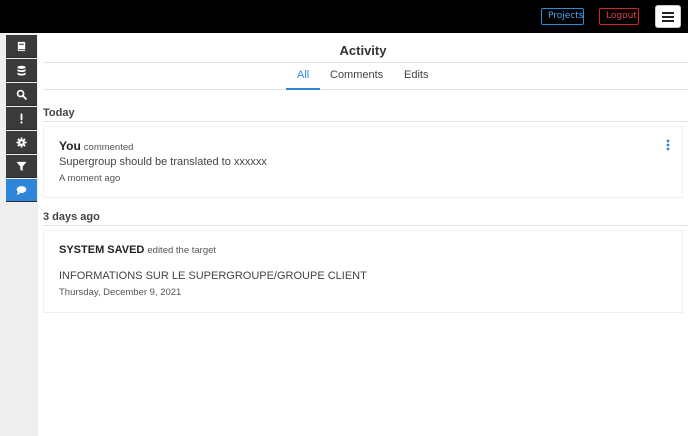 This screenshot has height=436, width=688. I want to click on sidebar-item-search, so click(21, 94).